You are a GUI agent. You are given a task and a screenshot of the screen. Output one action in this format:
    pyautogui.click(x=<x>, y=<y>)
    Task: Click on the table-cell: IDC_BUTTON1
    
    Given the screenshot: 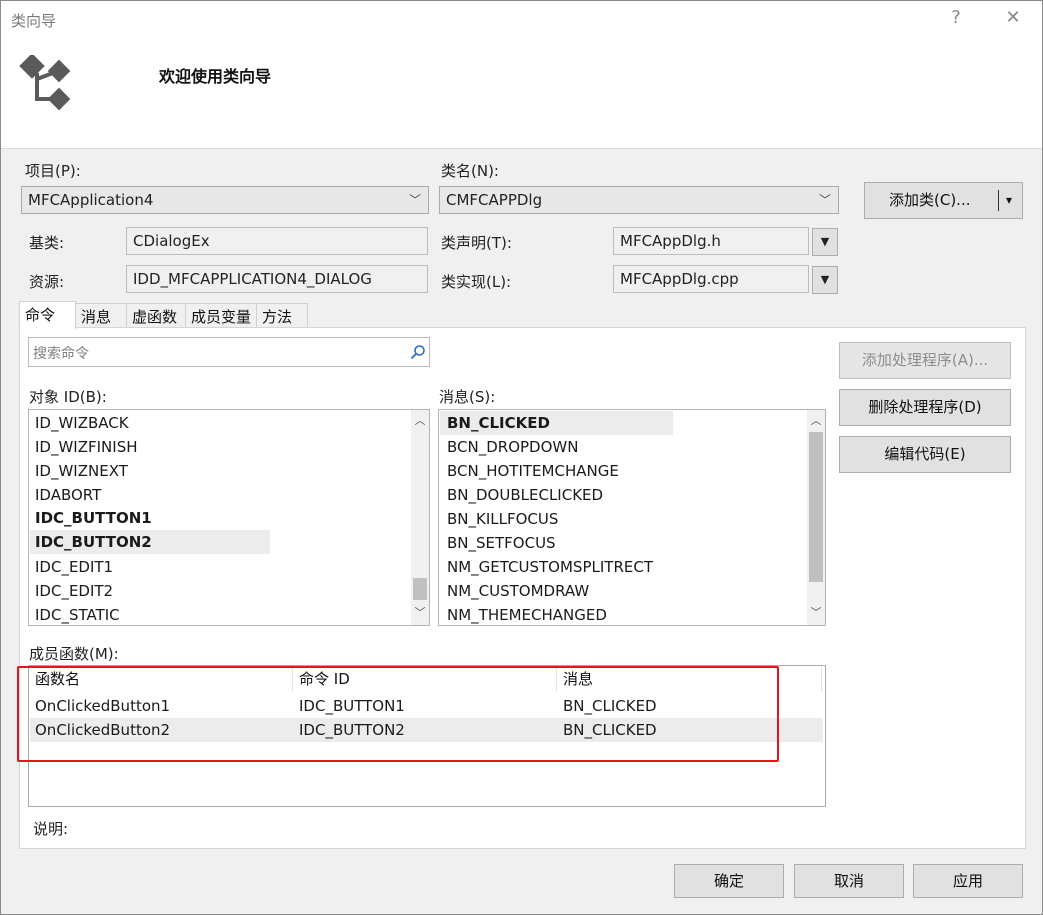 What is the action you would take?
    pyautogui.click(x=352, y=706)
    